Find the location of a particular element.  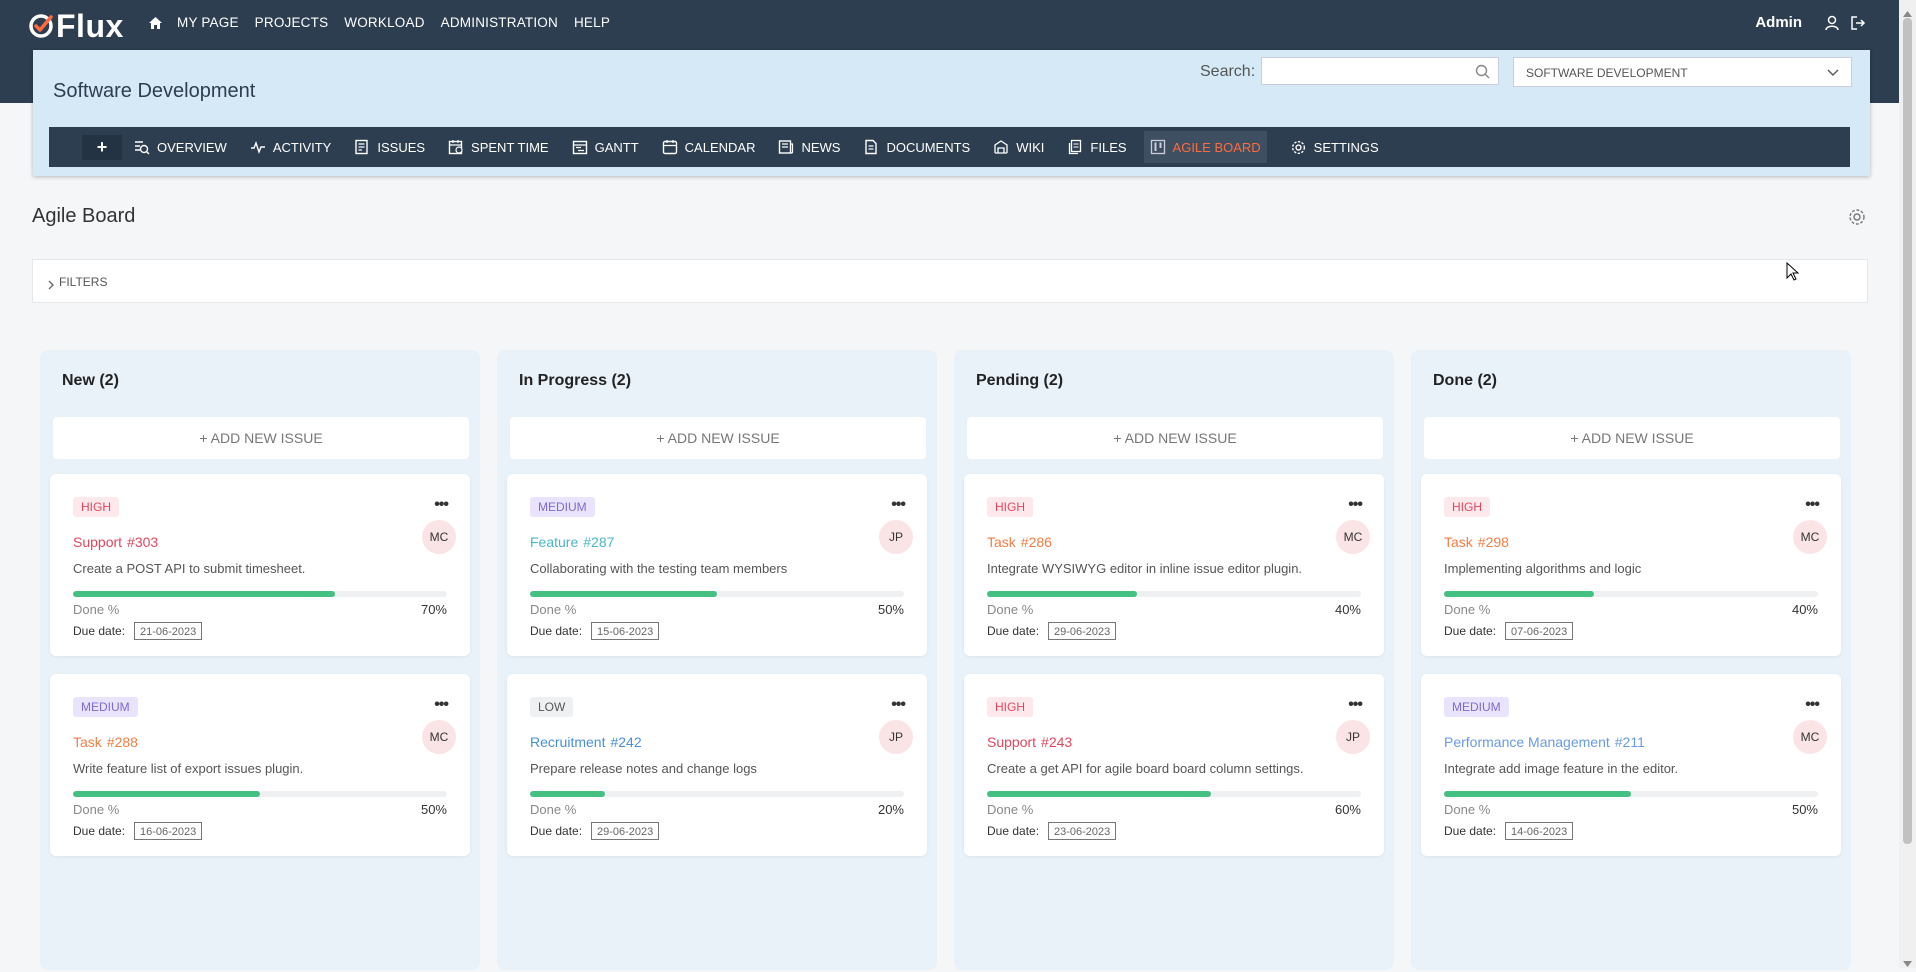

tab-calendar: CALENDAR is located at coordinates (709, 147).